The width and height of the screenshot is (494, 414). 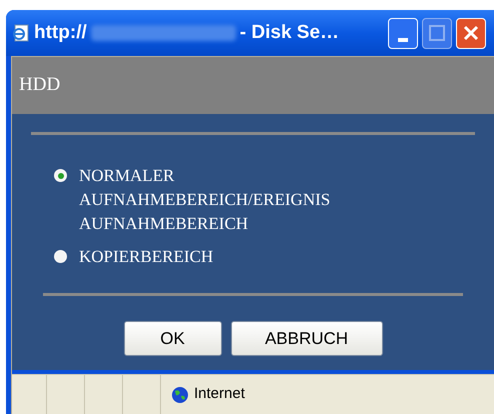 I want to click on close-icon, so click(x=471, y=33).